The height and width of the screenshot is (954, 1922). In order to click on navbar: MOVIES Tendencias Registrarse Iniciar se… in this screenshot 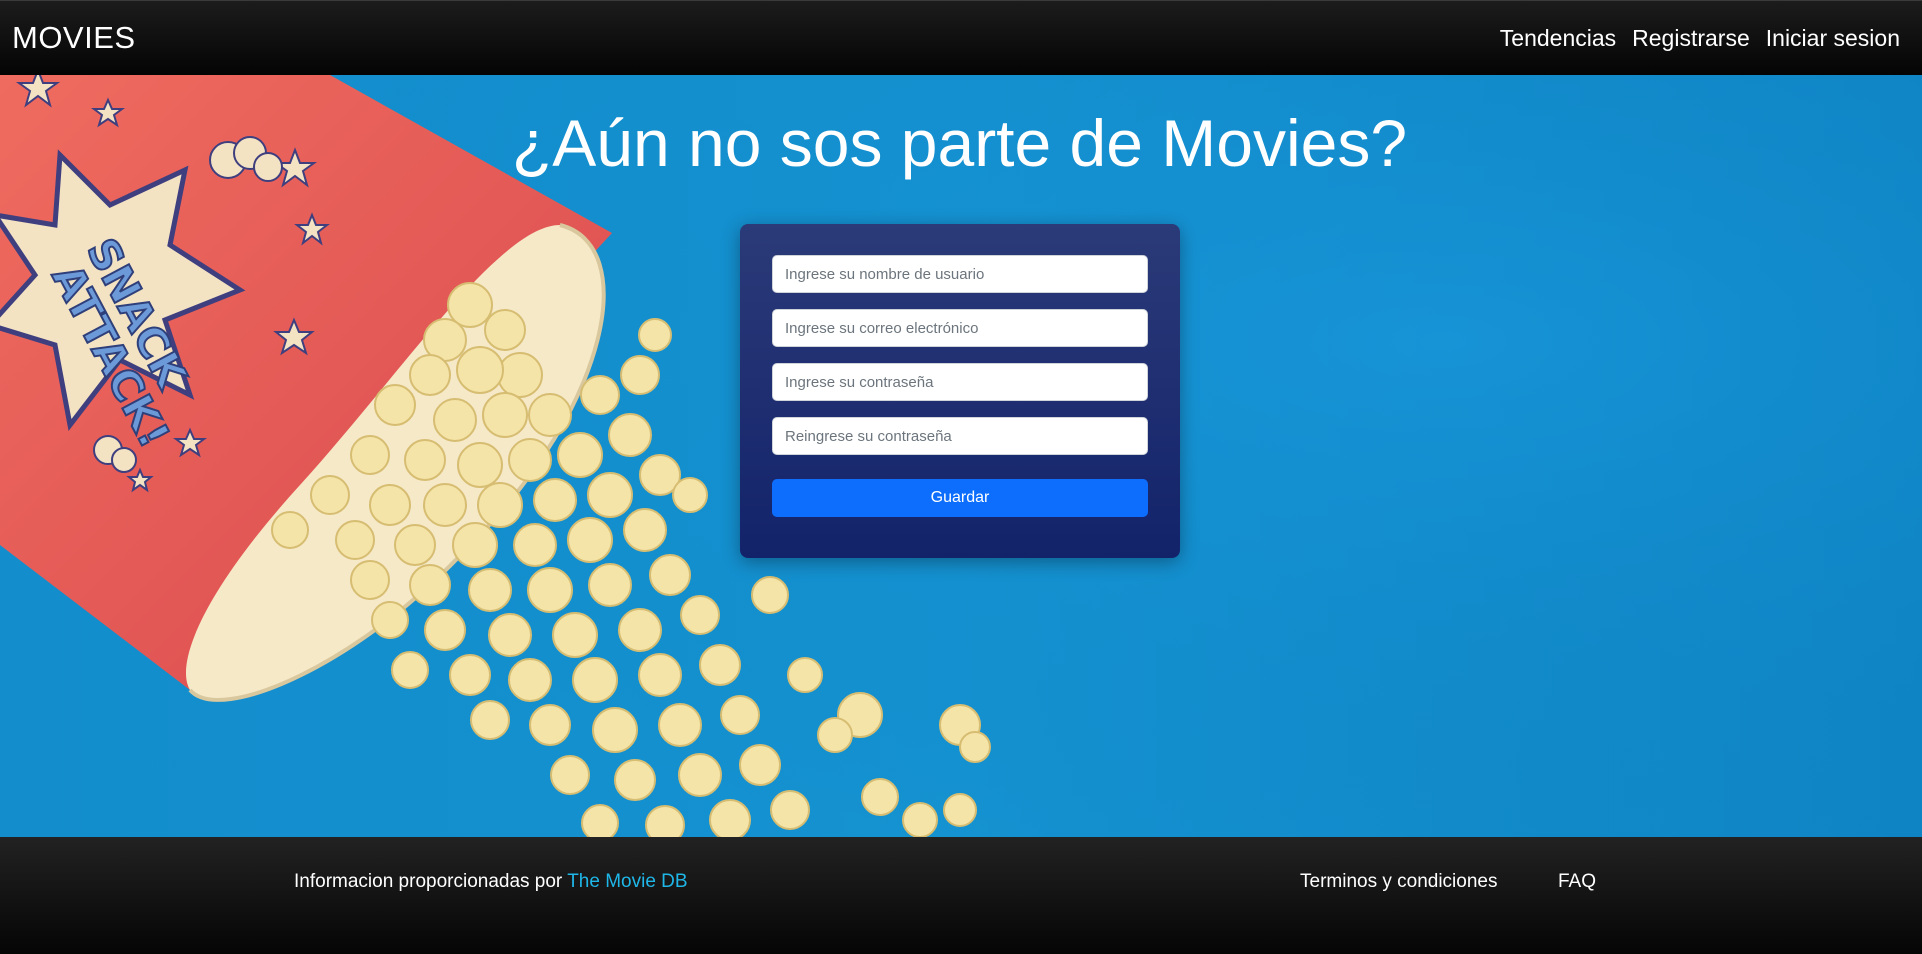, I will do `click(961, 37)`.